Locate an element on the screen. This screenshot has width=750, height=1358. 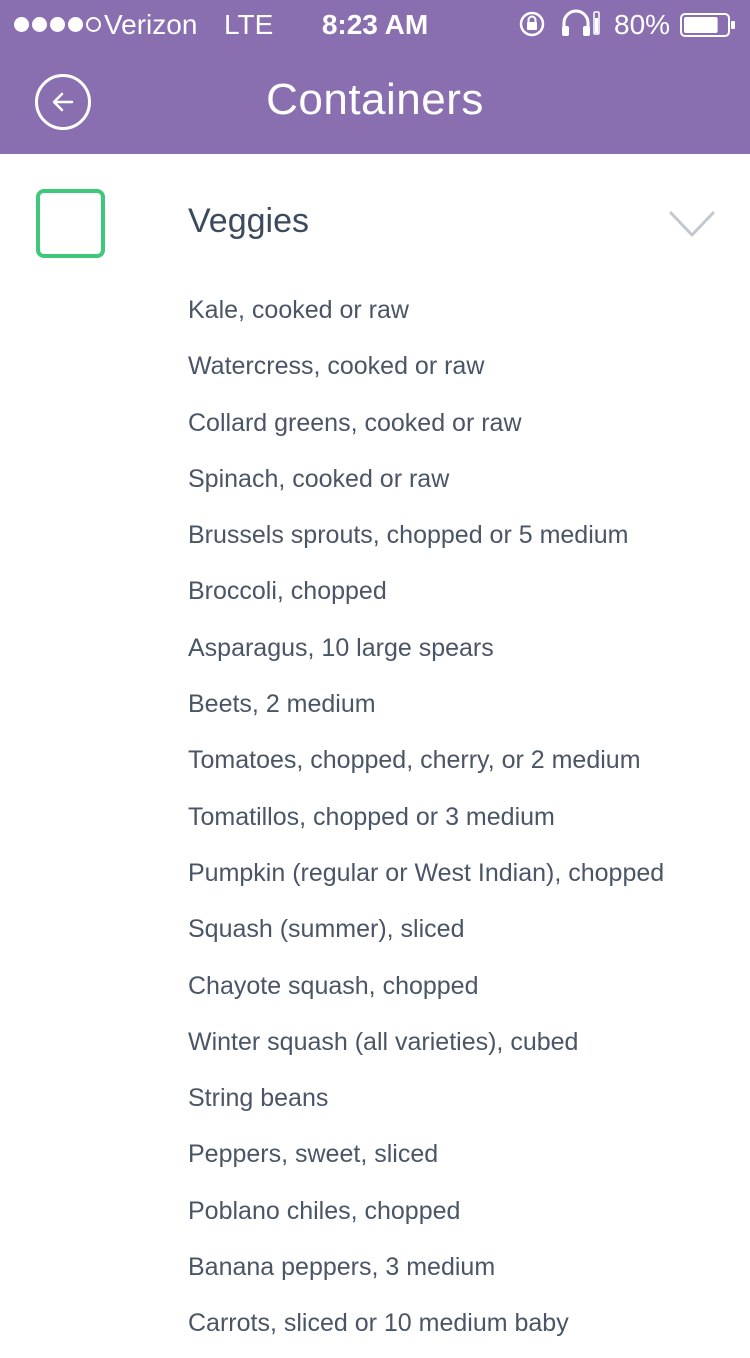
list-item: Peppers, sweet, sliced is located at coordinates (313, 1154).